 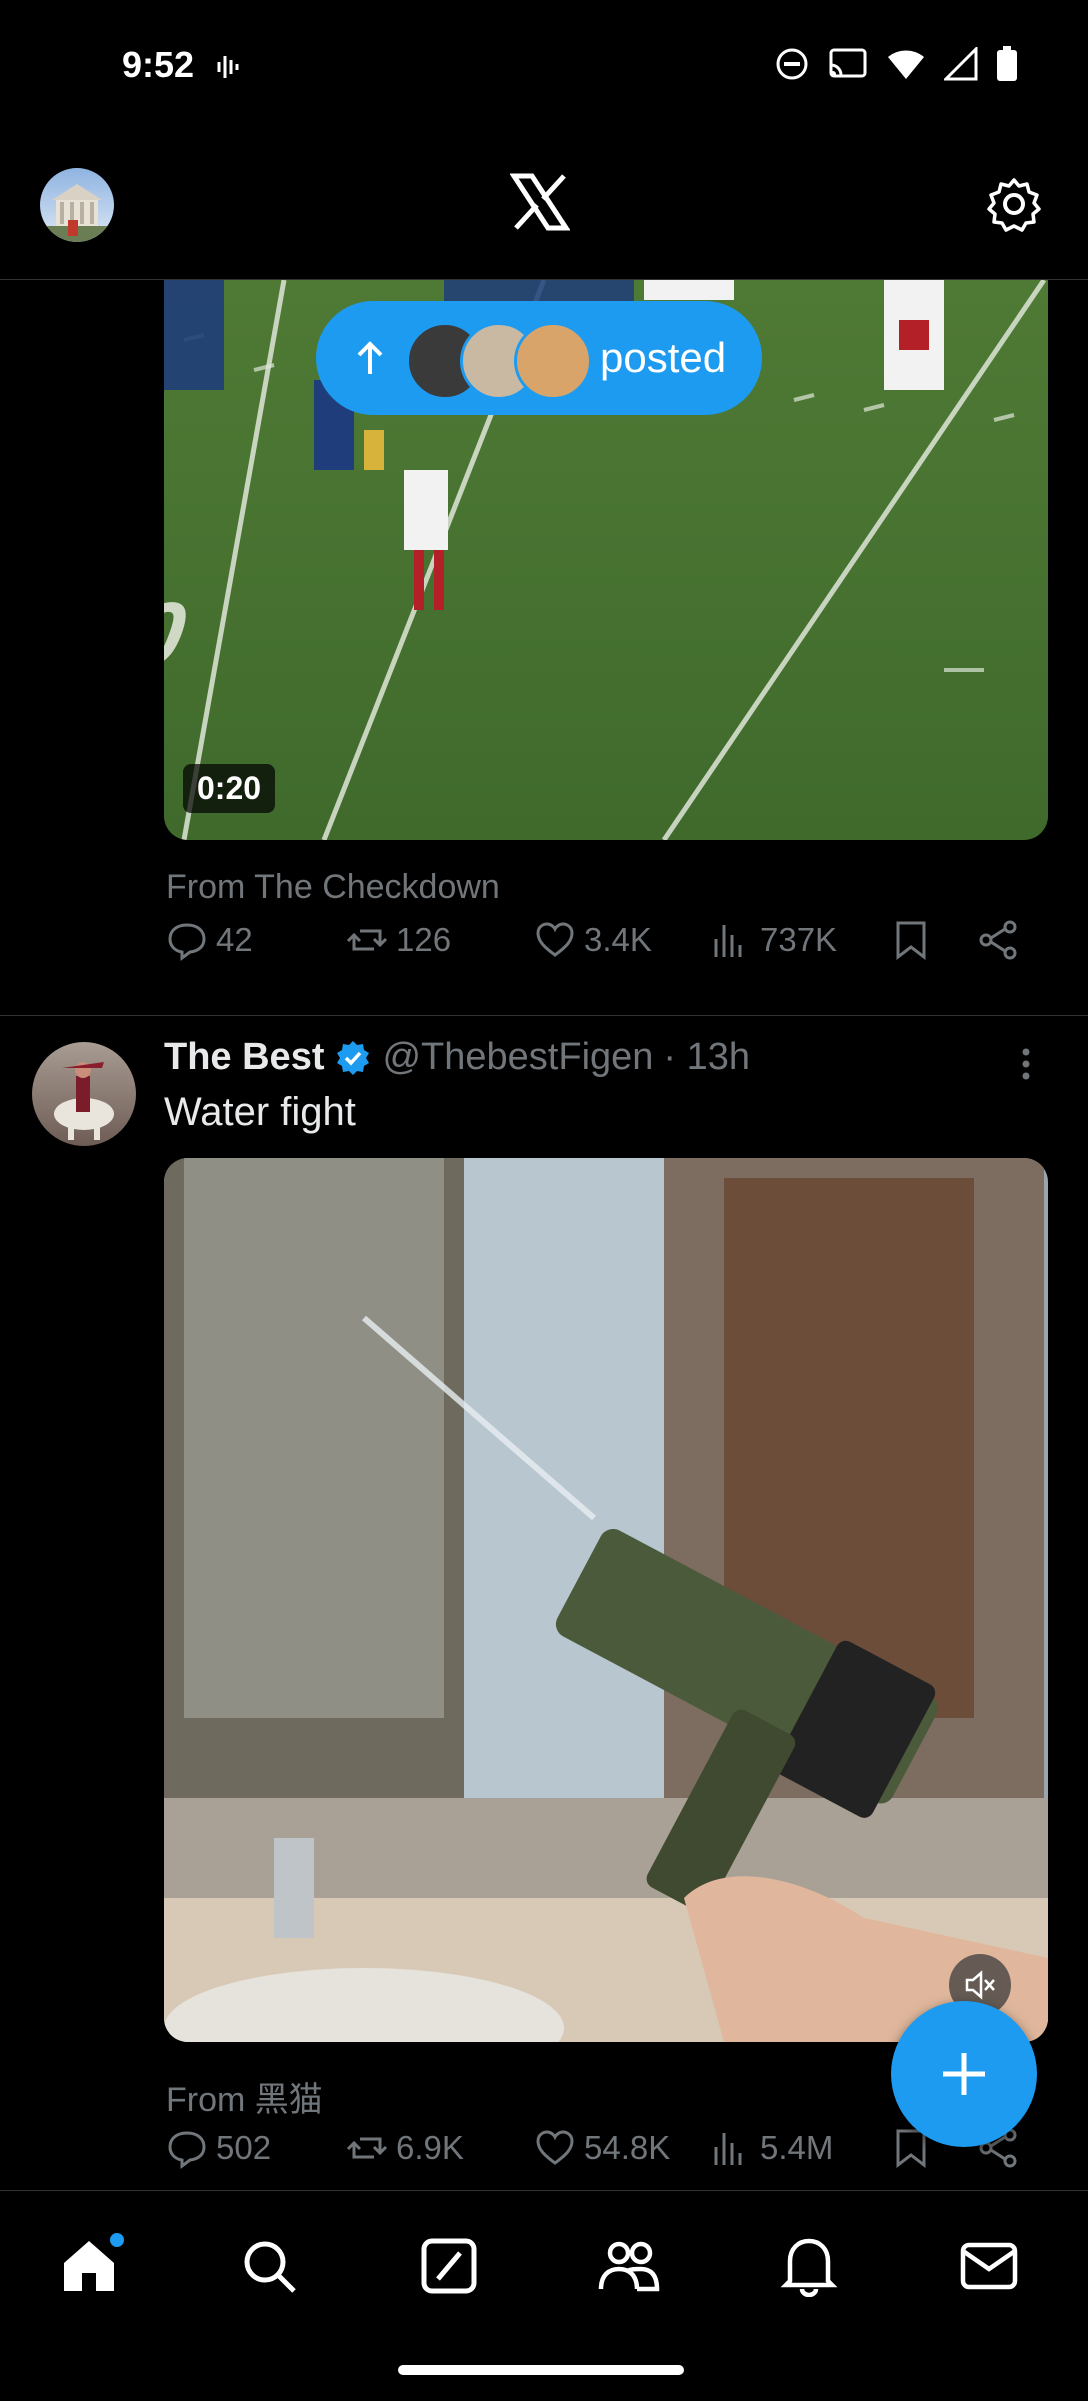 I want to click on like-count: 54.8K, so click(x=627, y=2147).